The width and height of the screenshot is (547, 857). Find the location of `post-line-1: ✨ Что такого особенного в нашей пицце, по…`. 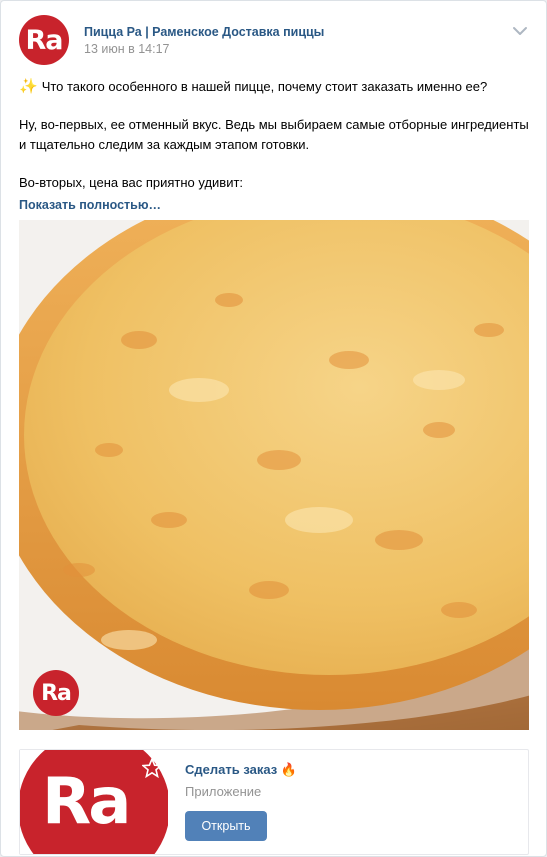

post-line-1: ✨ Что такого особенного в нашей пицце, по… is located at coordinates (274, 87).